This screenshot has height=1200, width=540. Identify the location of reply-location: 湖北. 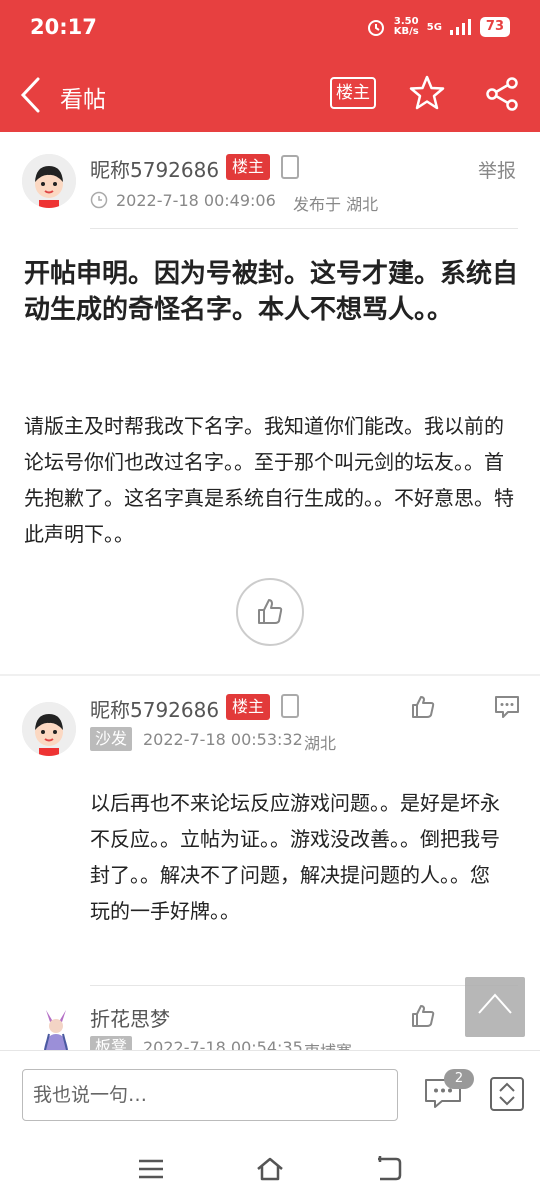
(320, 743).